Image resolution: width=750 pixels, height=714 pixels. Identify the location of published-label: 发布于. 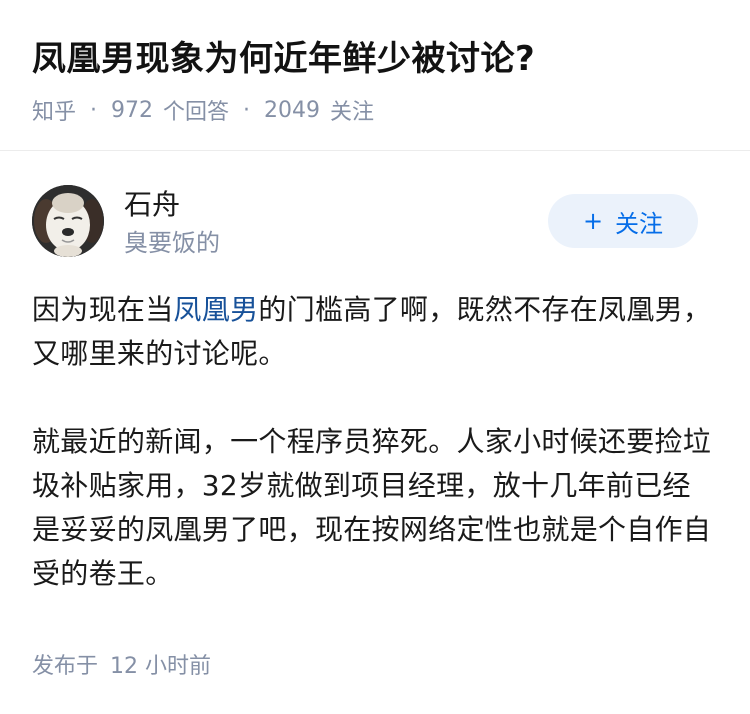
(65, 666).